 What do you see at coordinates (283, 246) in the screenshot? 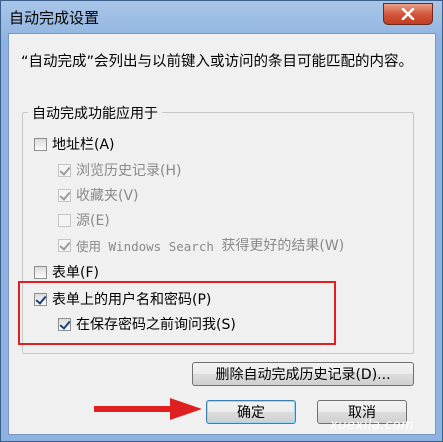
I see `windows-search-label-suffix: 获得更好的结果(W)` at bounding box center [283, 246].